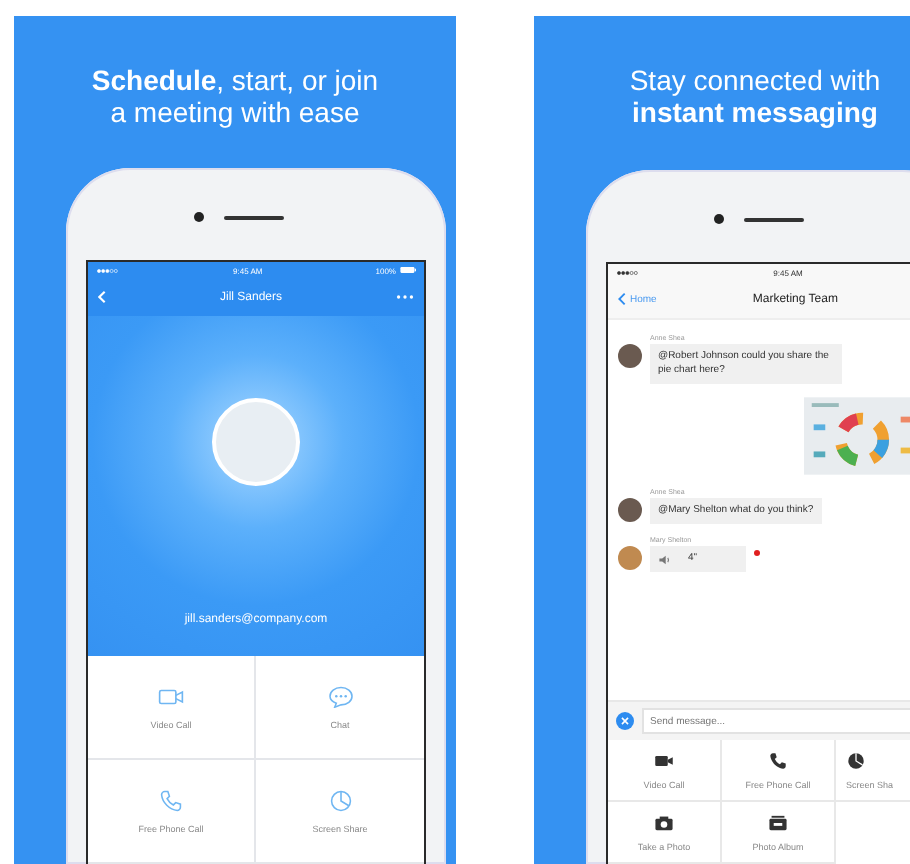  I want to click on close-icon, so click(625, 721).